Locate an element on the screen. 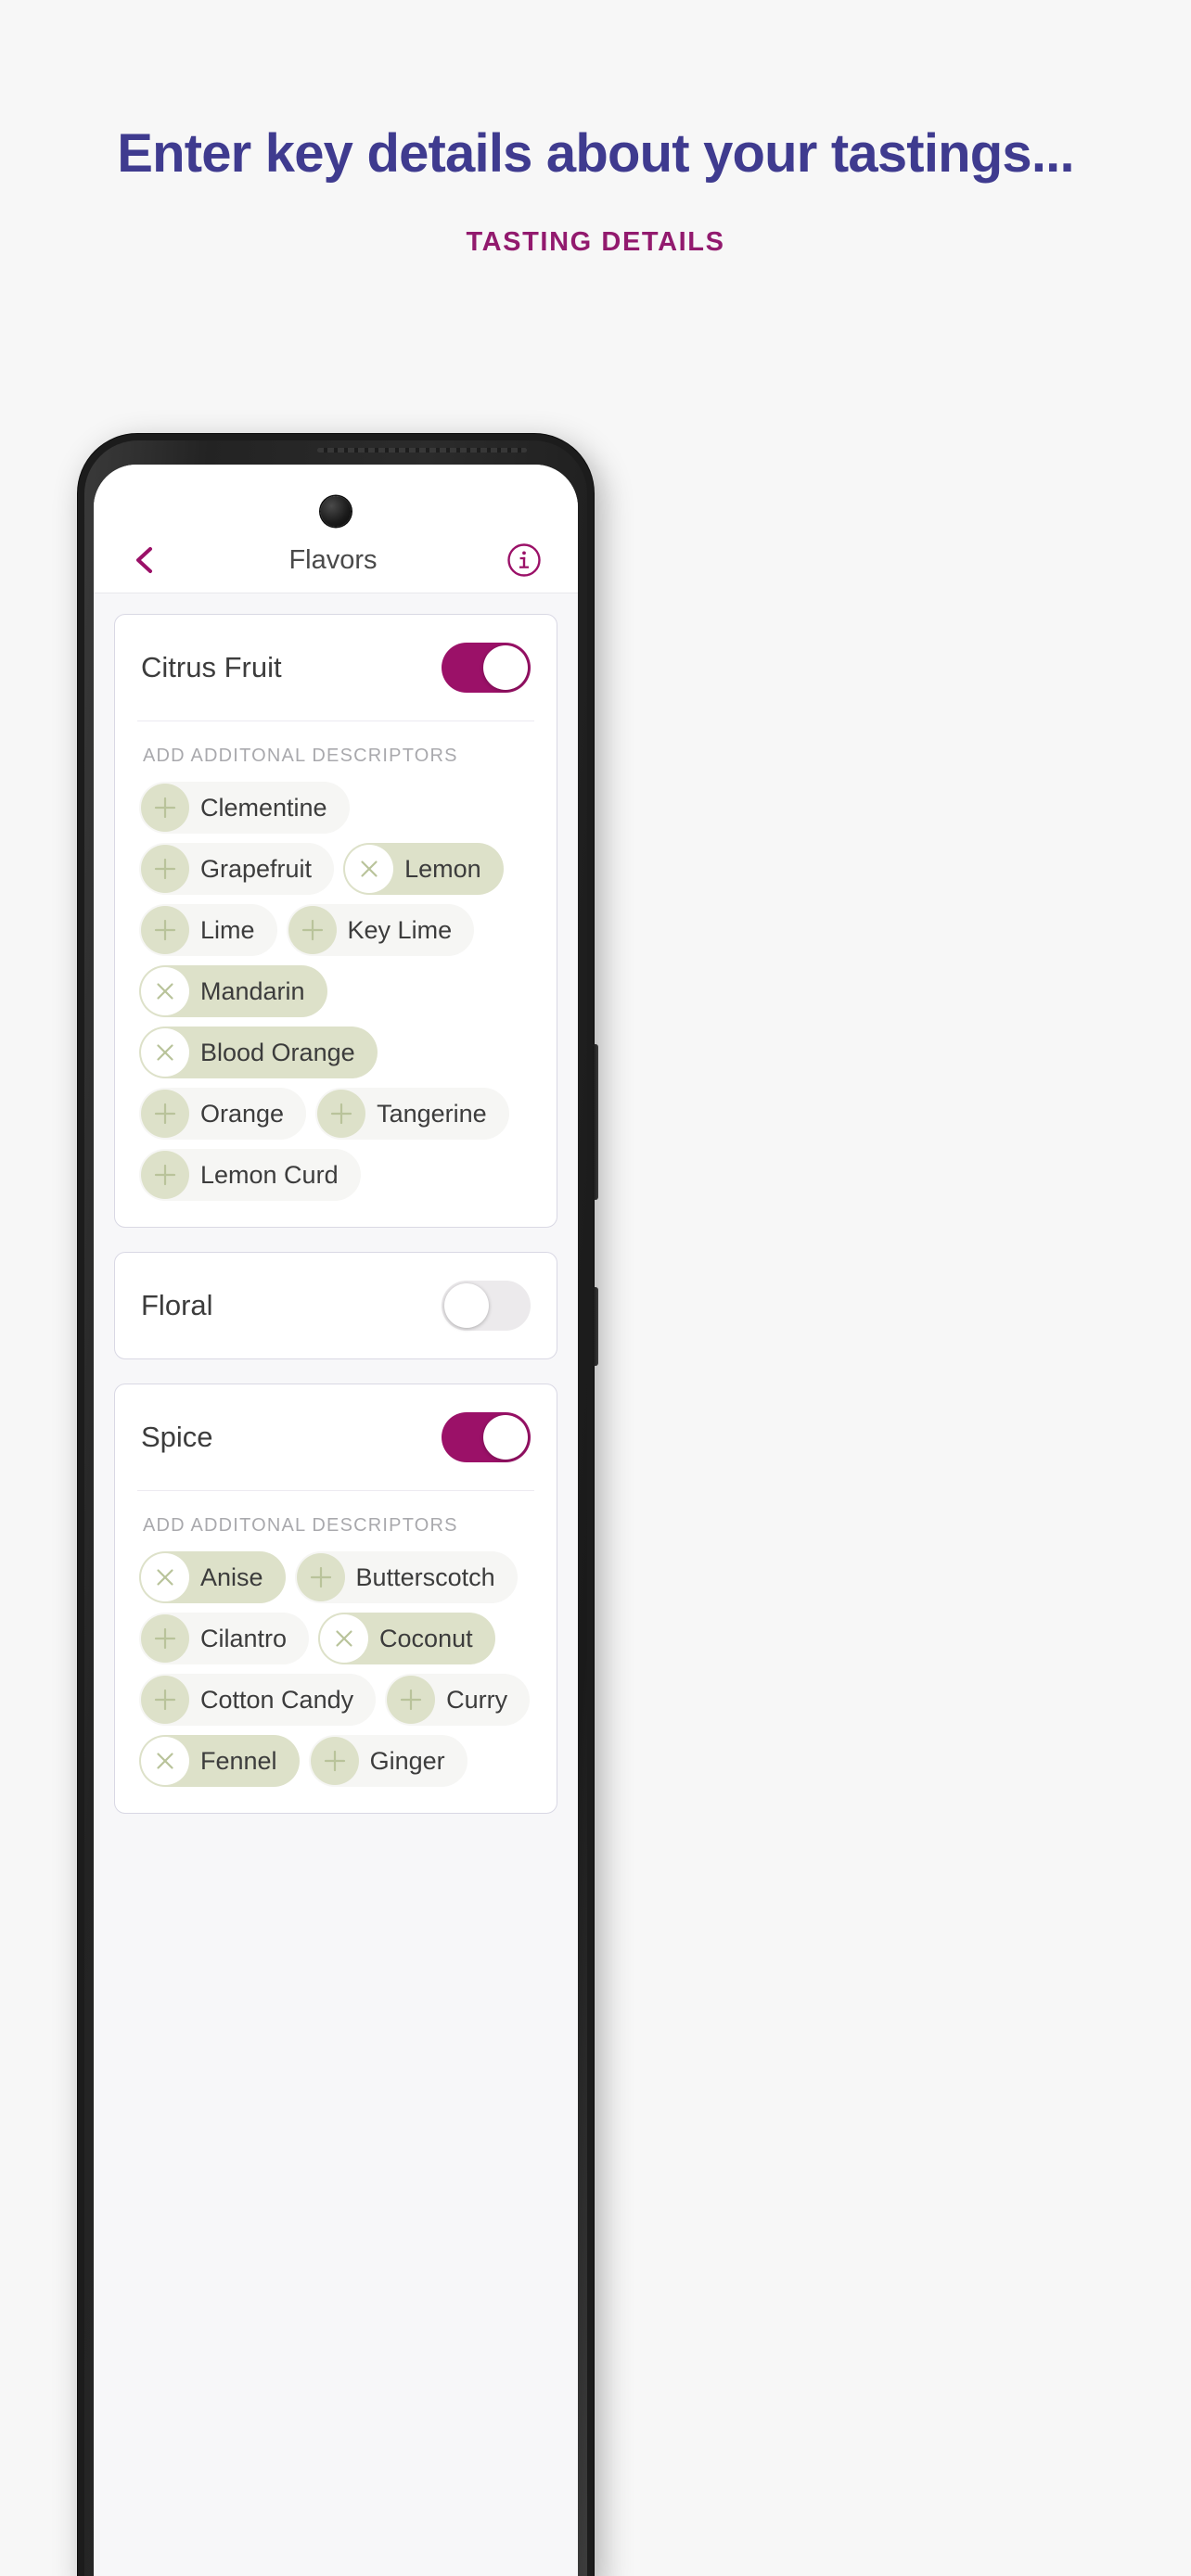  descriptor-chip: Lemon is located at coordinates (424, 869).